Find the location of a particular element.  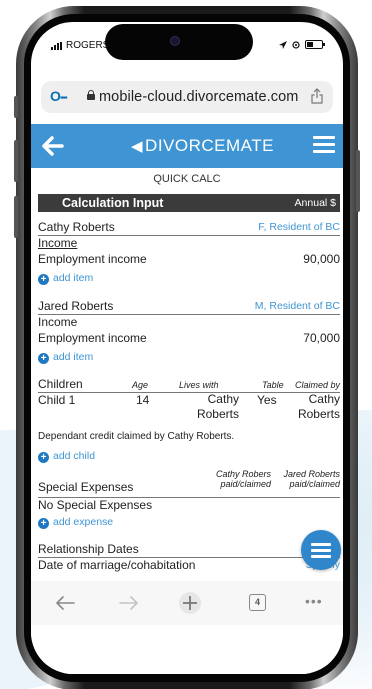

volume-up-button is located at coordinates (16, 161).